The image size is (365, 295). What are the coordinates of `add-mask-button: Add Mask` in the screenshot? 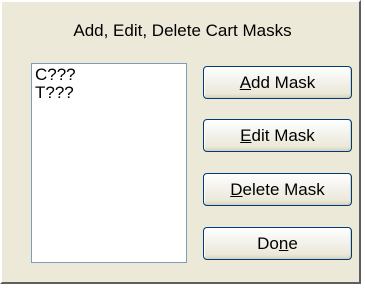 It's located at (277, 82).